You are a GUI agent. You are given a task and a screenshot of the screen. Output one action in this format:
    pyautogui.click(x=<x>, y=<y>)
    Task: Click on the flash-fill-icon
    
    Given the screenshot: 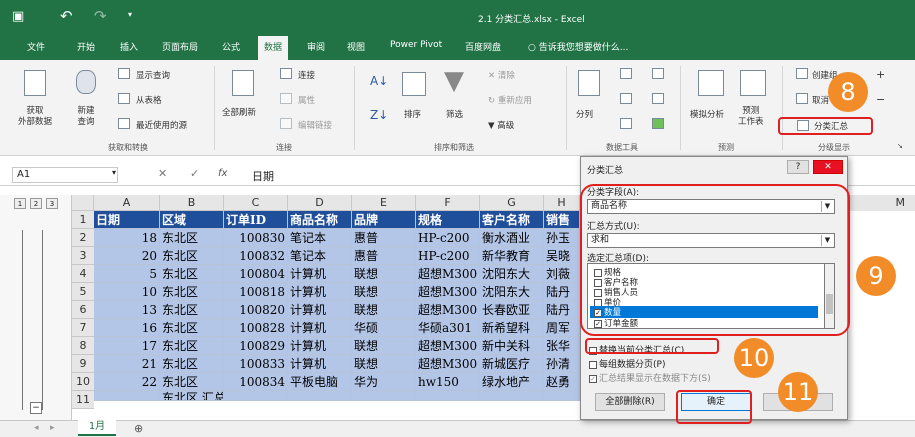 What is the action you would take?
    pyautogui.click(x=626, y=73)
    